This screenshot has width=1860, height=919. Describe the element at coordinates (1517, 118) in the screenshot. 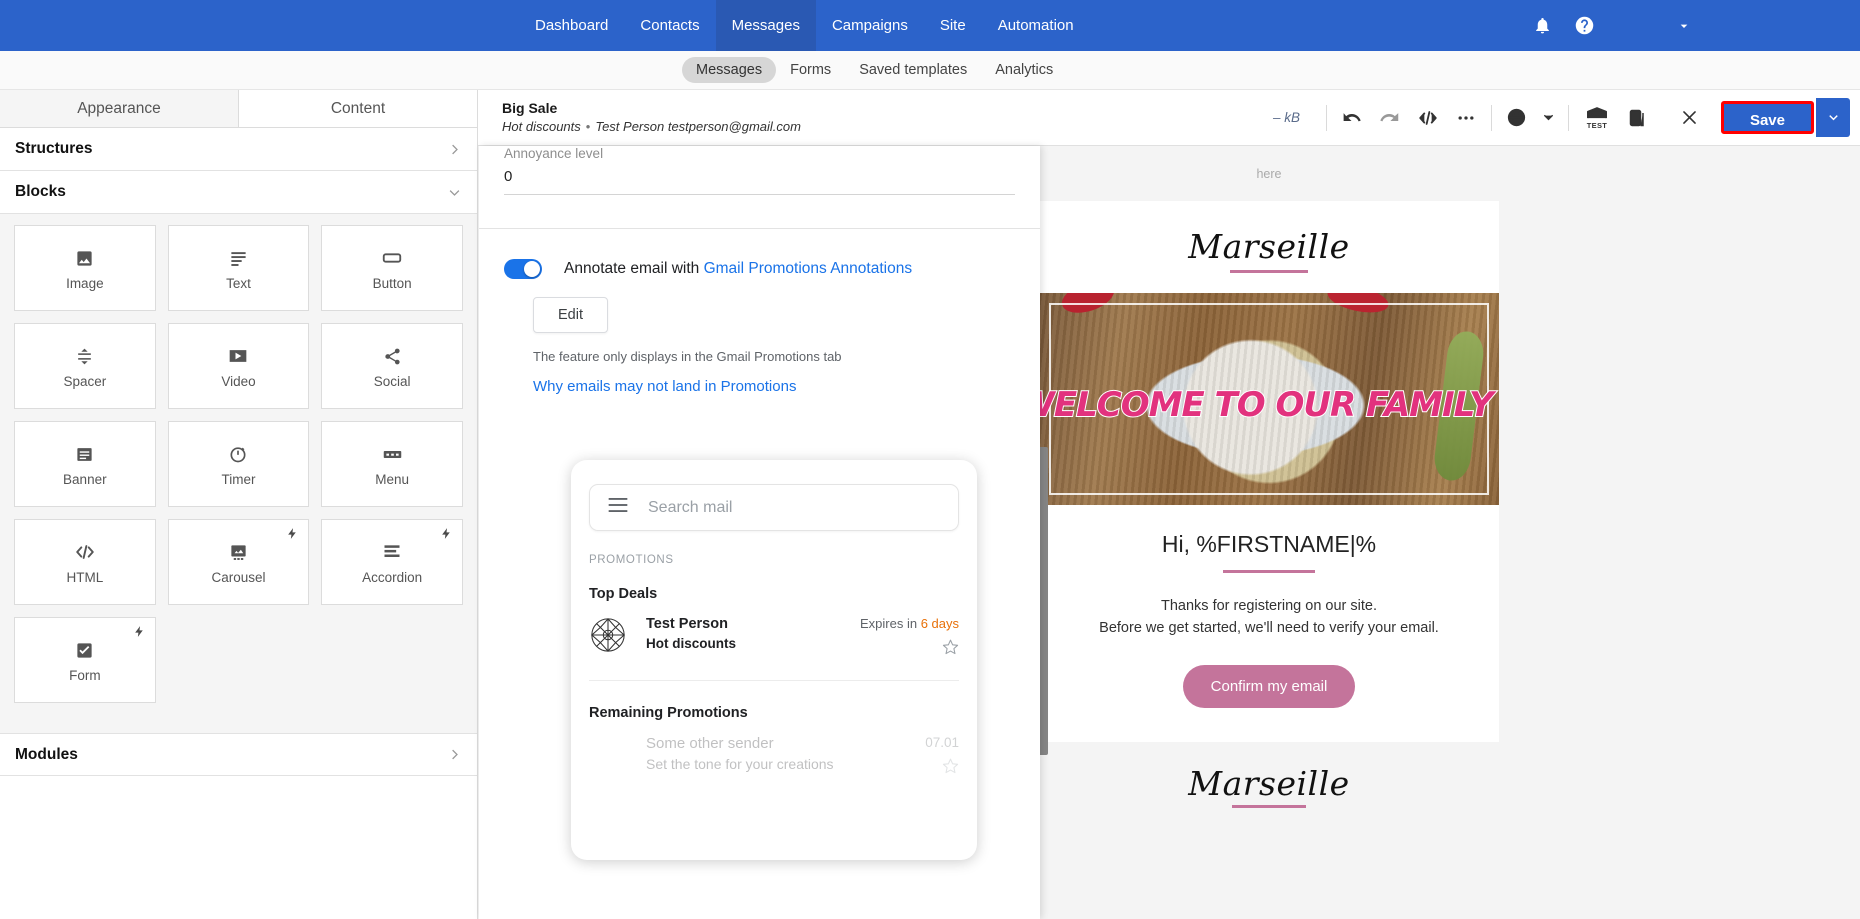

I see `globe-icon` at that location.